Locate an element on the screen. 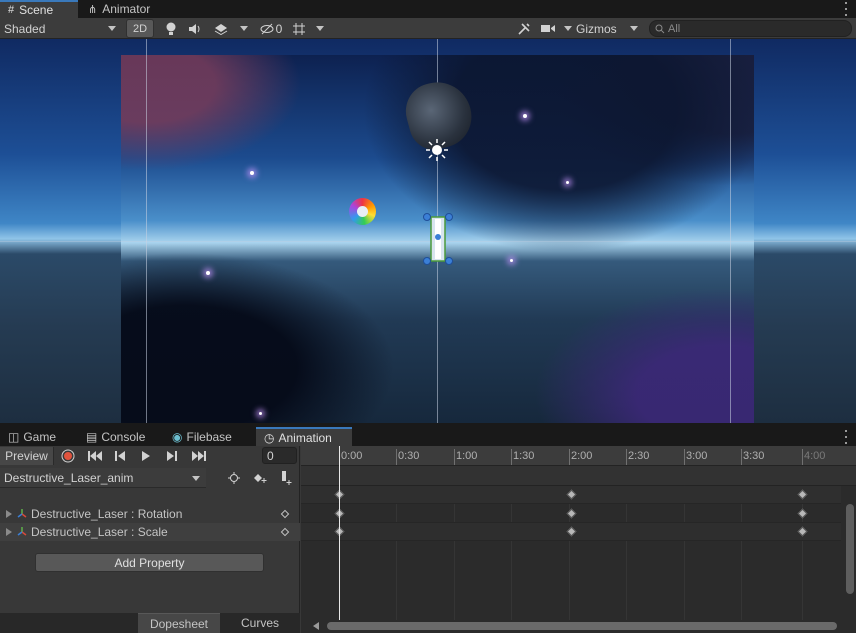 This screenshot has height=633, width=856. horizontal-scrollbar is located at coordinates (576, 626).